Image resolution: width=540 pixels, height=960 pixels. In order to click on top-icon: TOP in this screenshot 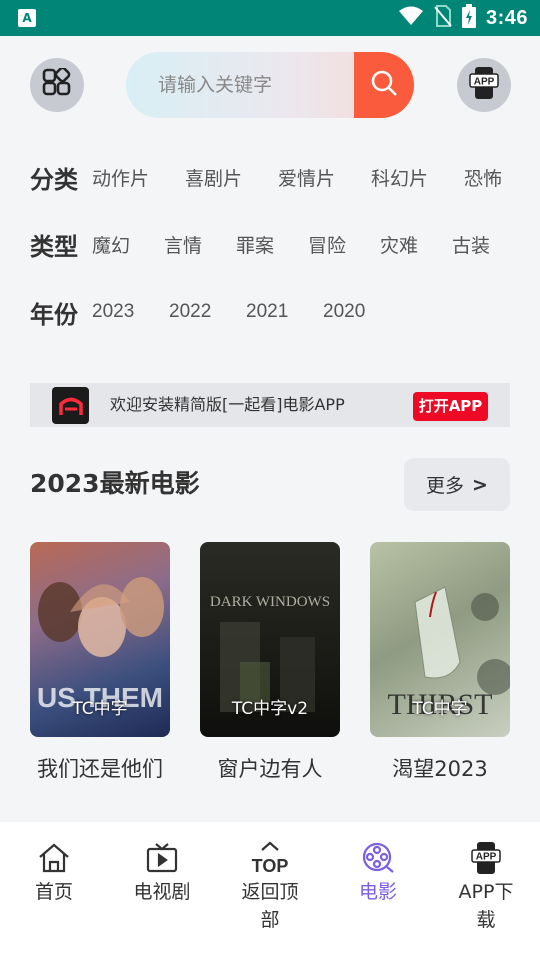, I will do `click(270, 858)`.